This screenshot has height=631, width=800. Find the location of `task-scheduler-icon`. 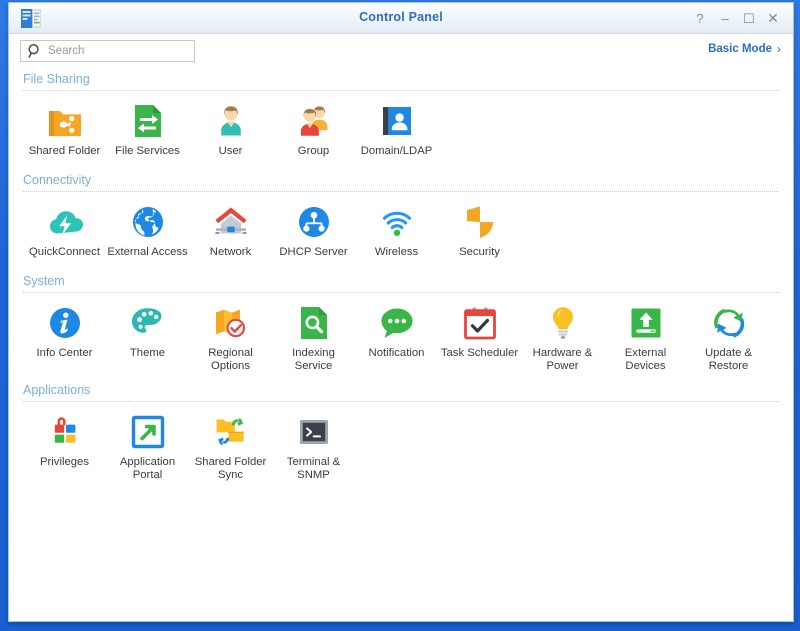

task-scheduler-icon is located at coordinates (480, 323).